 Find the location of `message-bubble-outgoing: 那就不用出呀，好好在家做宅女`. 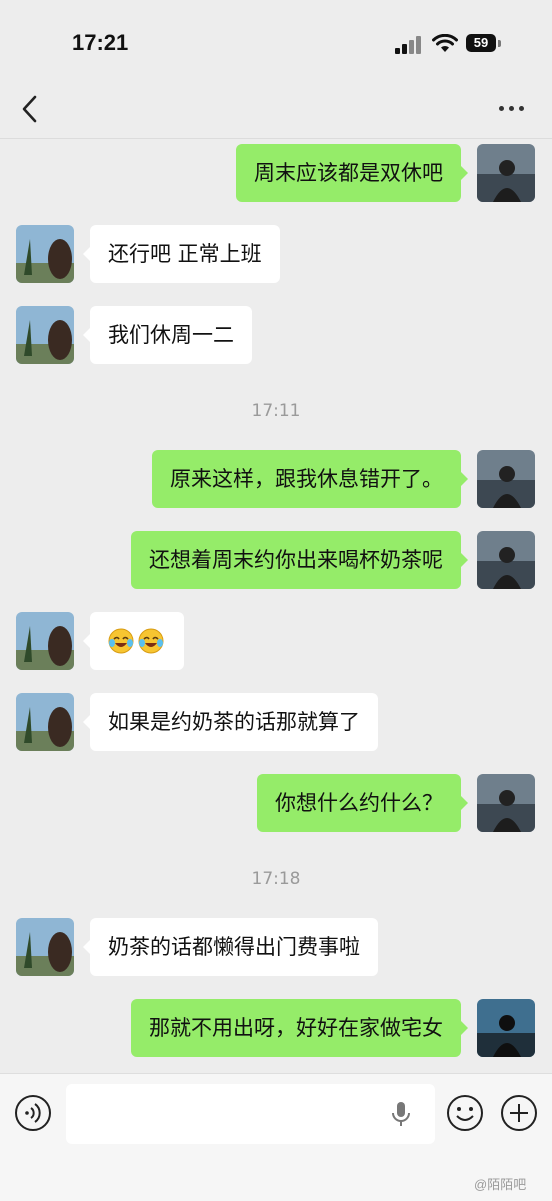

message-bubble-outgoing: 那就不用出呀，好好在家做宅女 is located at coordinates (299, 1028).